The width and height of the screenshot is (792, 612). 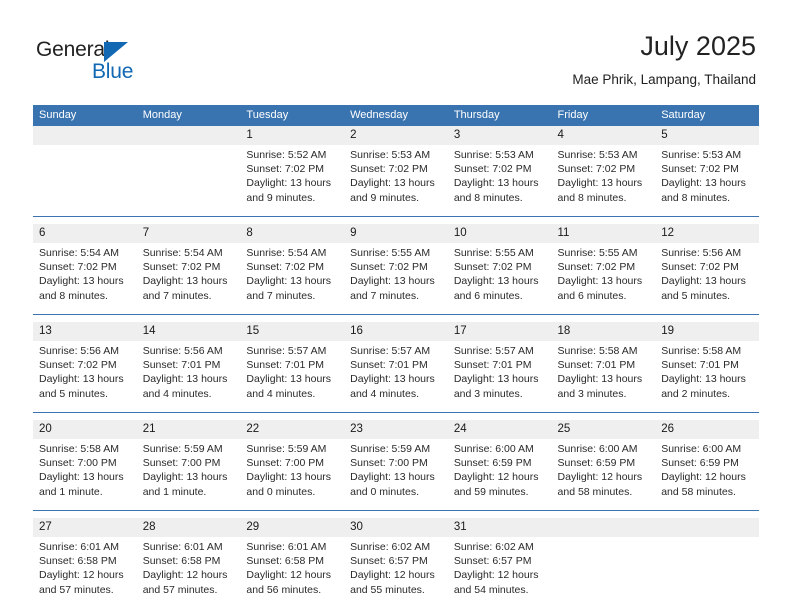 What do you see at coordinates (488, 393) in the screenshot?
I see `daylight-text-line2: and 3 minutes.` at bounding box center [488, 393].